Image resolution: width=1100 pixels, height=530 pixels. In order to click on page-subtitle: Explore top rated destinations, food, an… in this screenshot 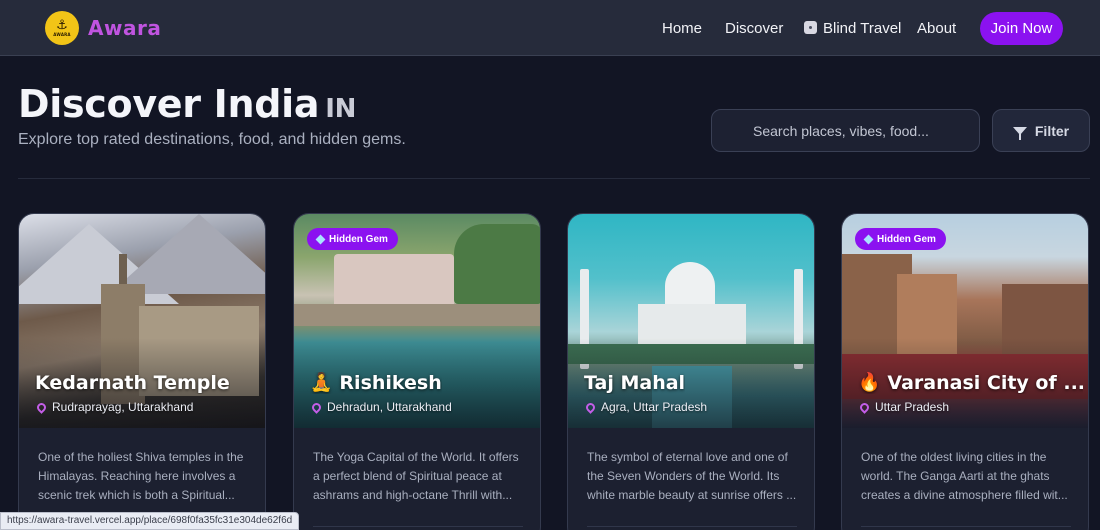, I will do `click(212, 139)`.